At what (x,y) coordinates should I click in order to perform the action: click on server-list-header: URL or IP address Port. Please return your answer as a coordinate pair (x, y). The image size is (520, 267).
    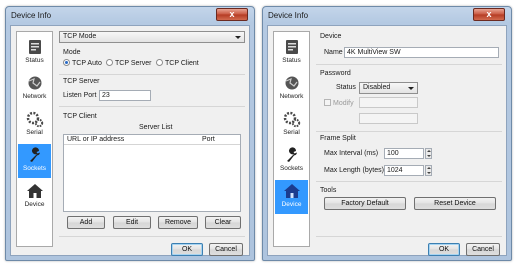
    Looking at the image, I should click on (152, 140).